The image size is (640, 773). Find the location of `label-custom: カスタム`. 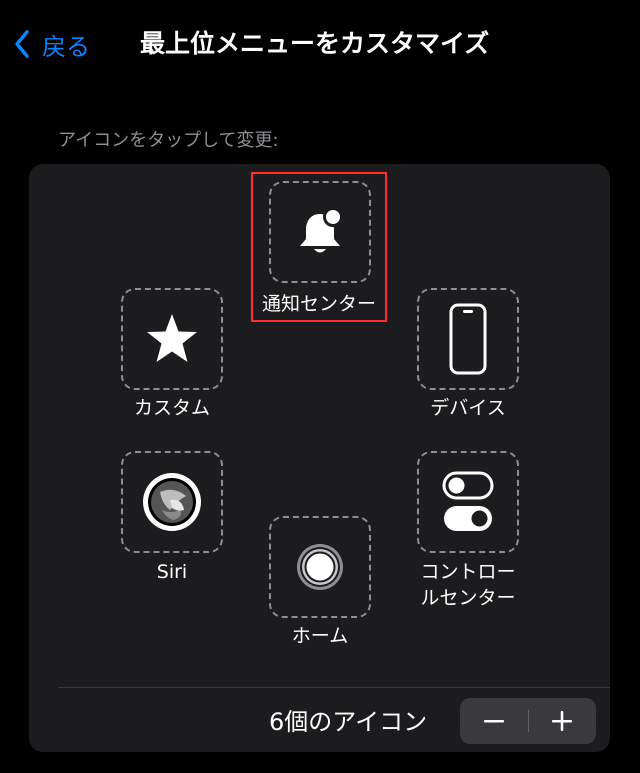

label-custom: カスタム is located at coordinates (171, 408).